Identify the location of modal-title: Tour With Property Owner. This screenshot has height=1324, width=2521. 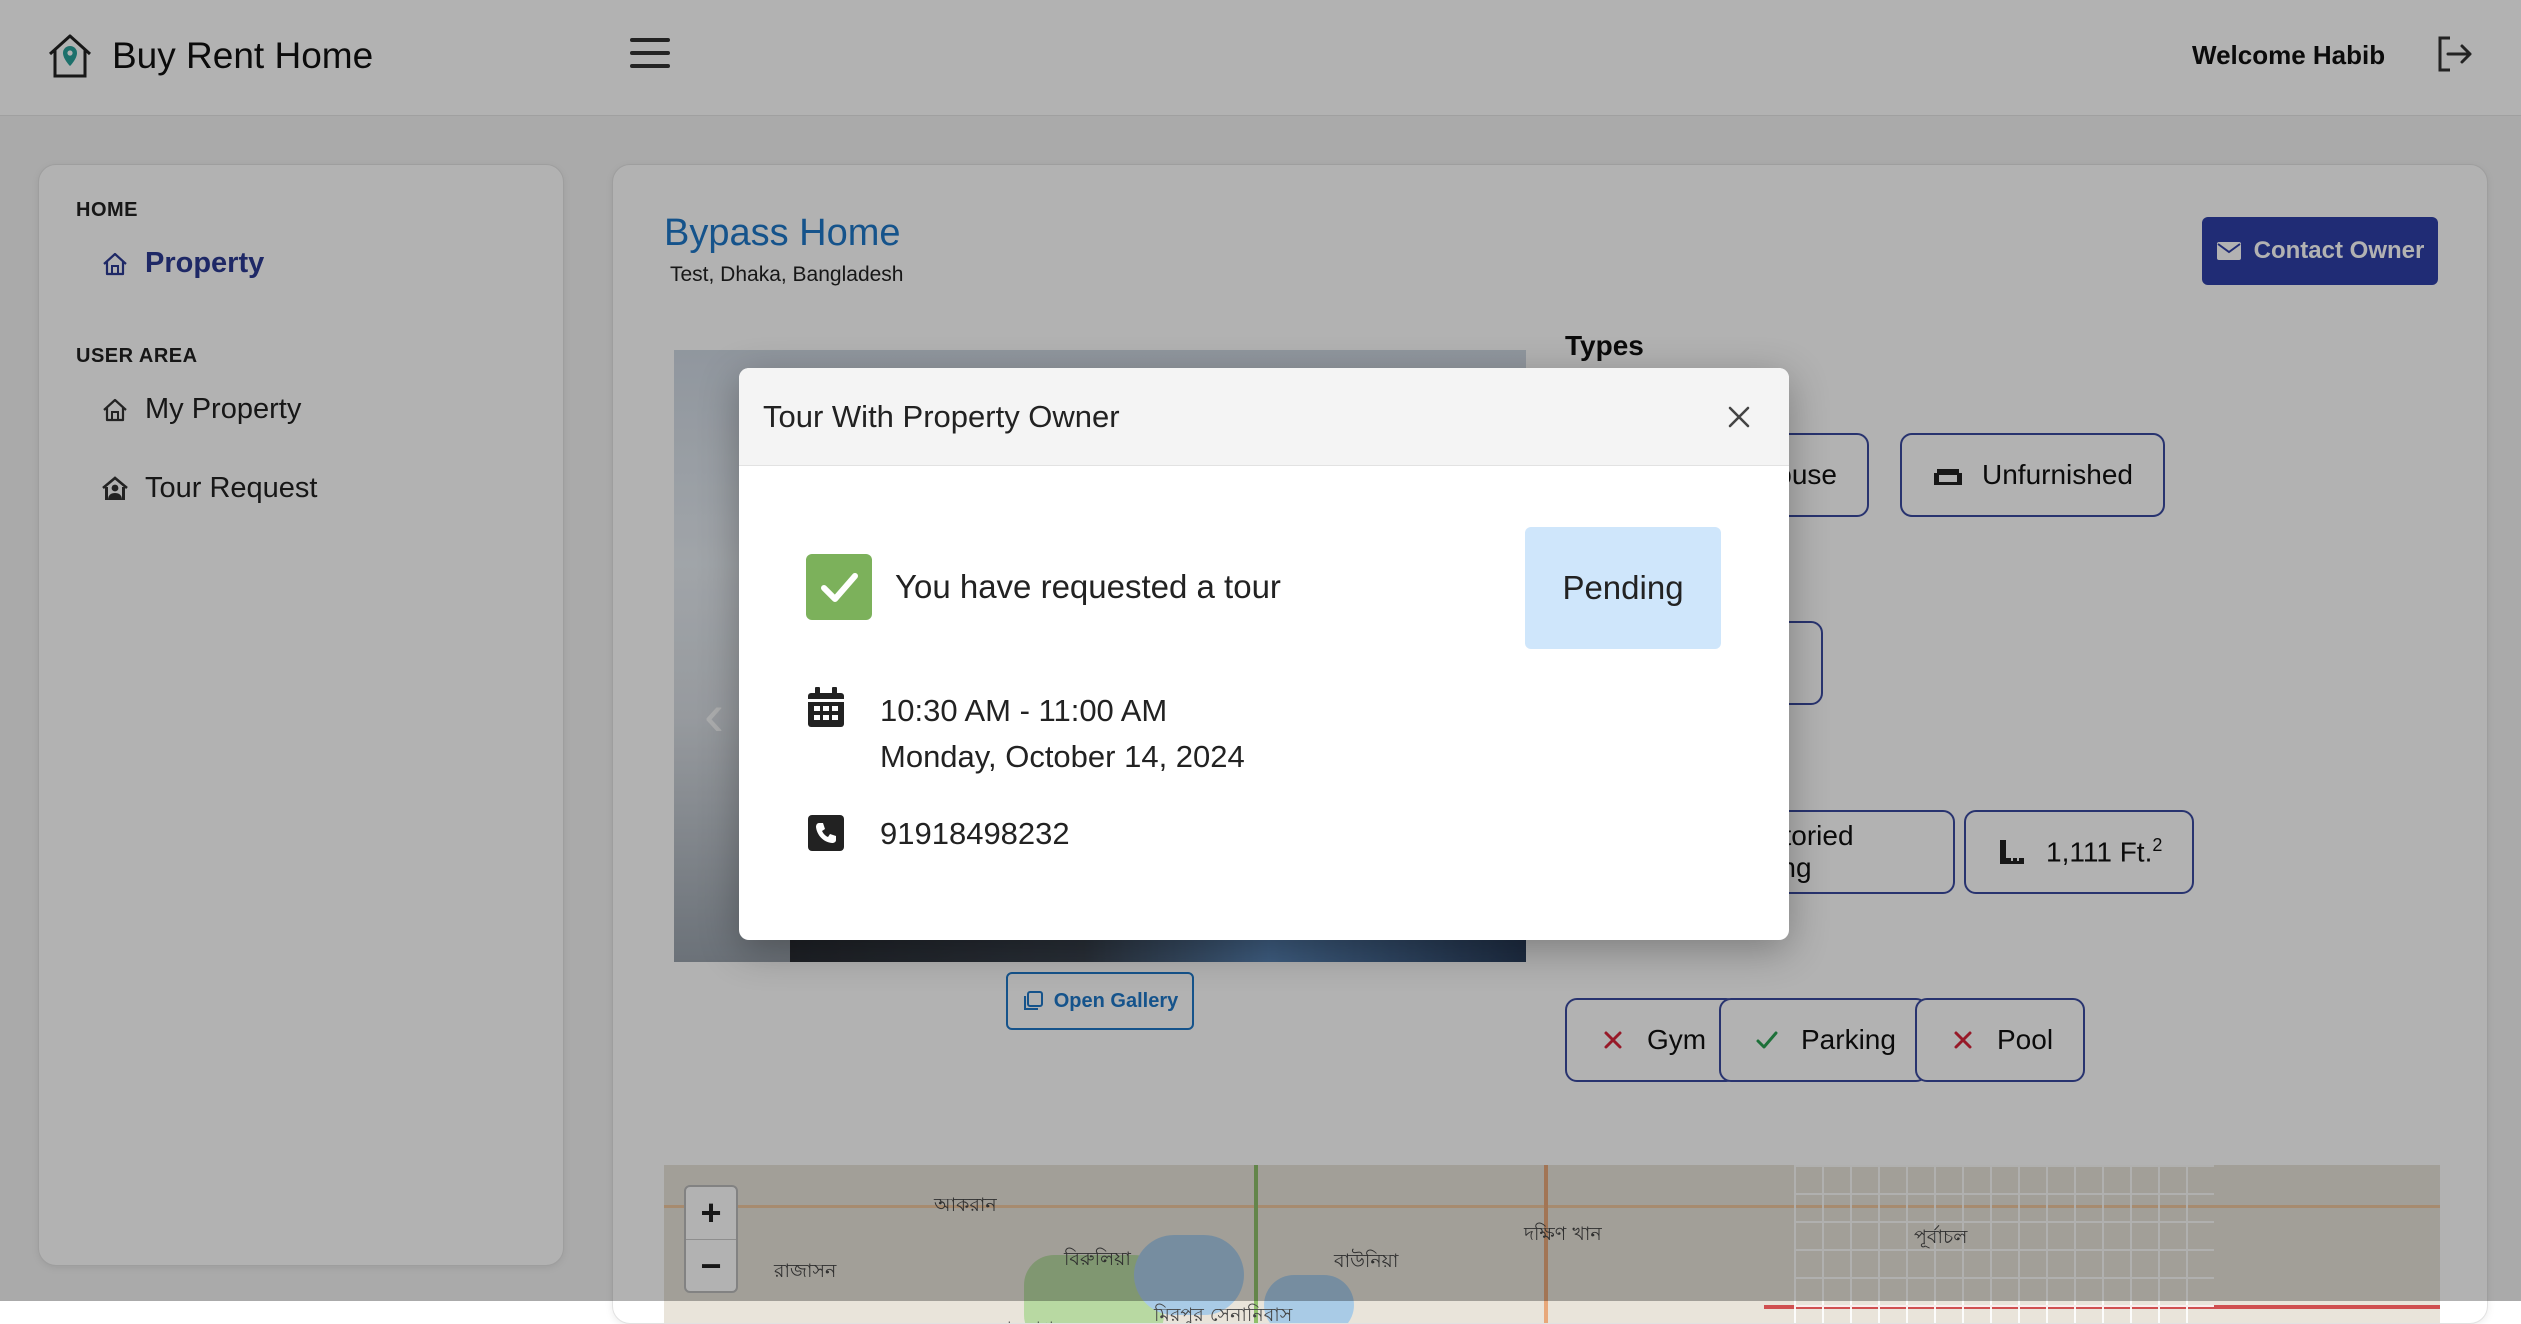
(941, 416).